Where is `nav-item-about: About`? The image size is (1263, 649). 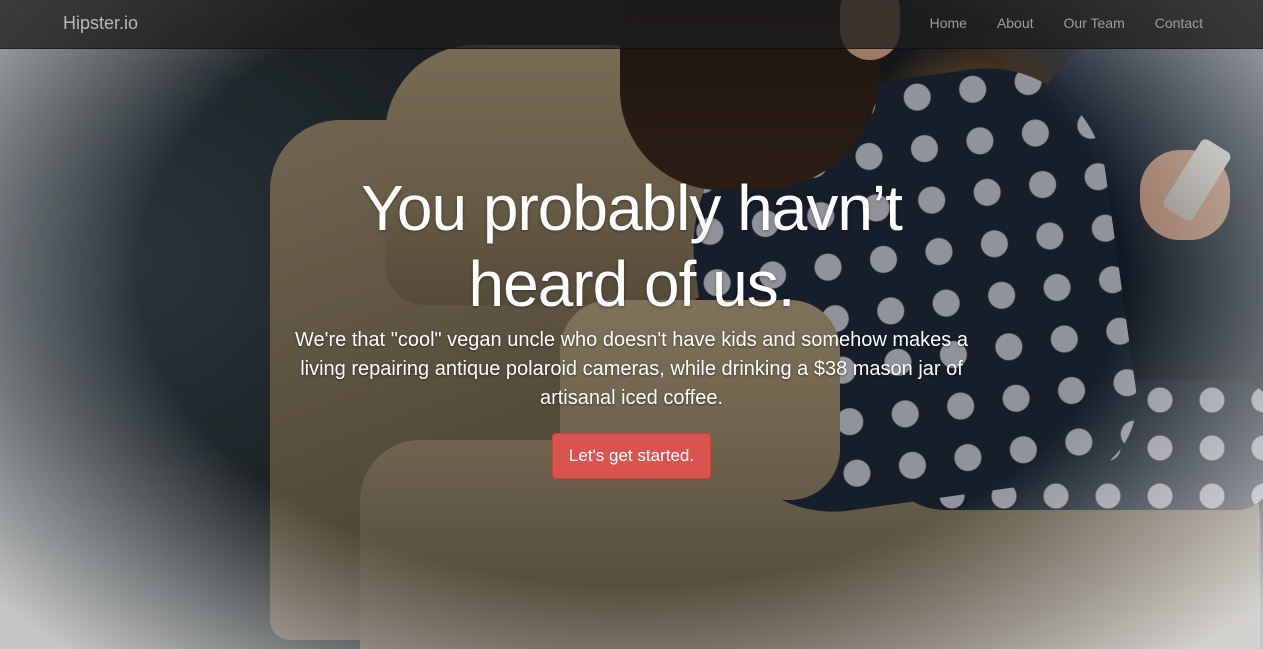 nav-item-about: About is located at coordinates (1015, 23).